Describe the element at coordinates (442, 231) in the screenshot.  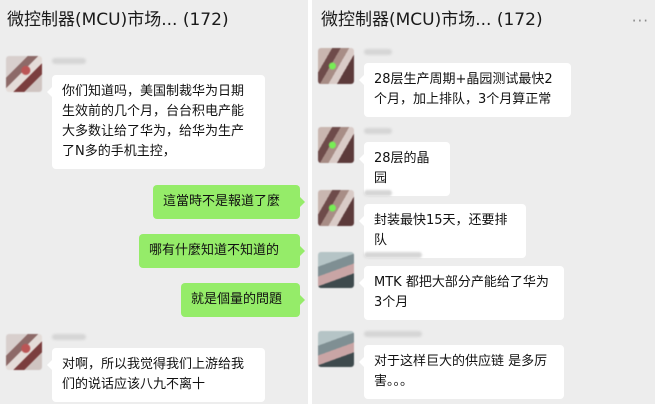
I see `message-bubble-received: 封装最快15天，还要排队` at that location.